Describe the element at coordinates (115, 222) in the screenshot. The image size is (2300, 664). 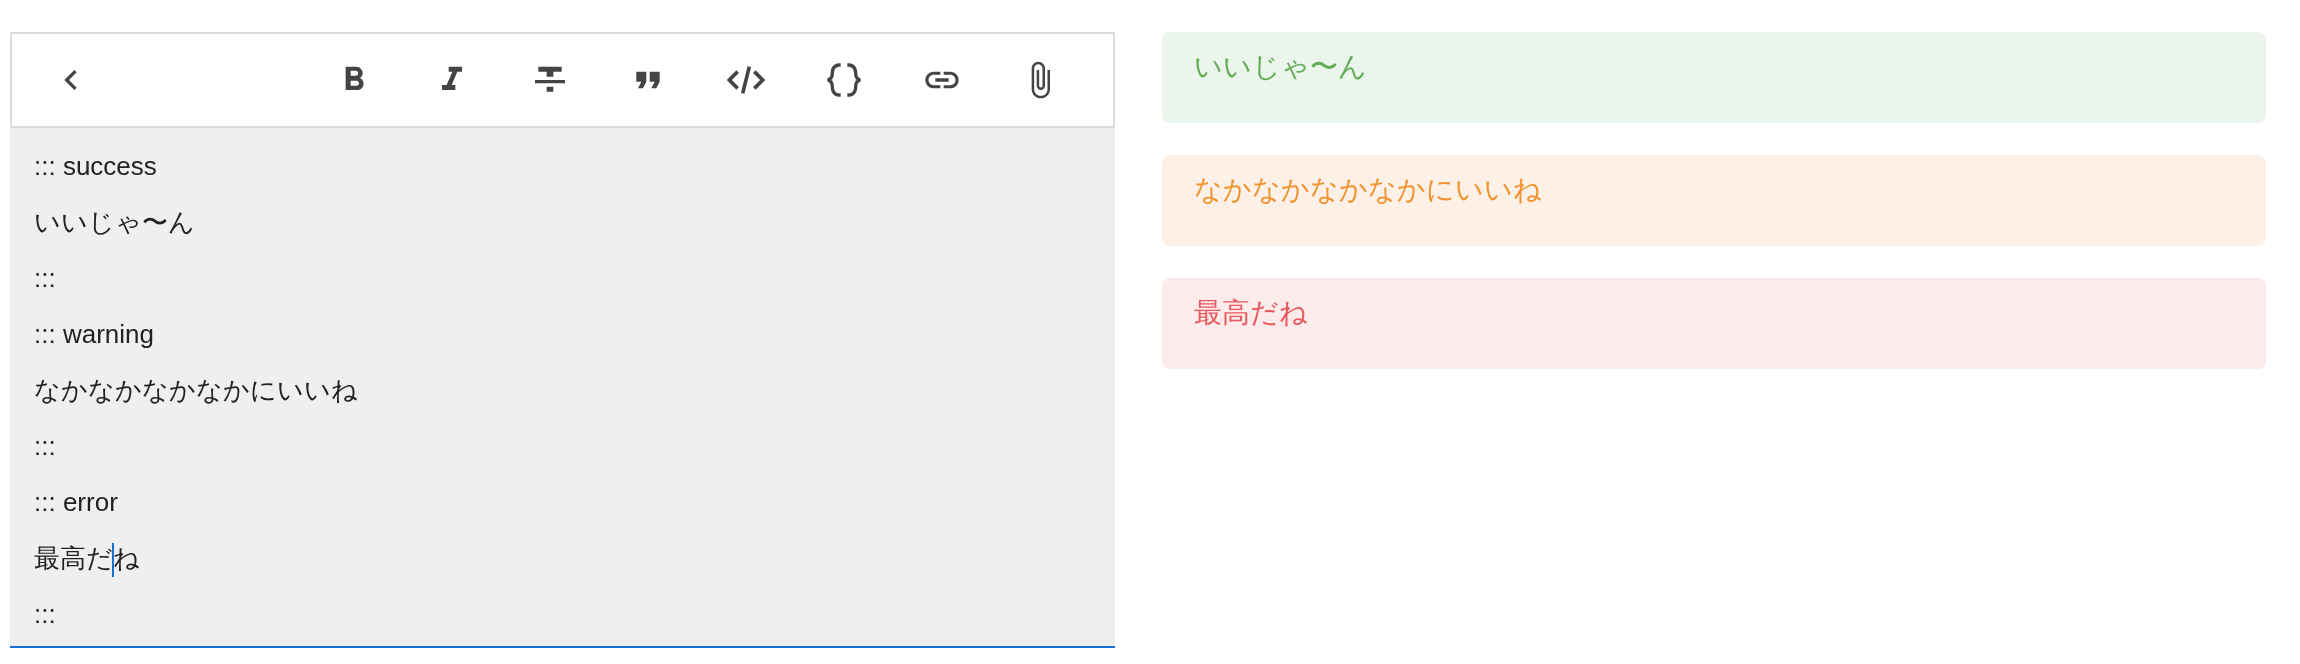
I see `editor-line: いいじゃ〜ん` at that location.